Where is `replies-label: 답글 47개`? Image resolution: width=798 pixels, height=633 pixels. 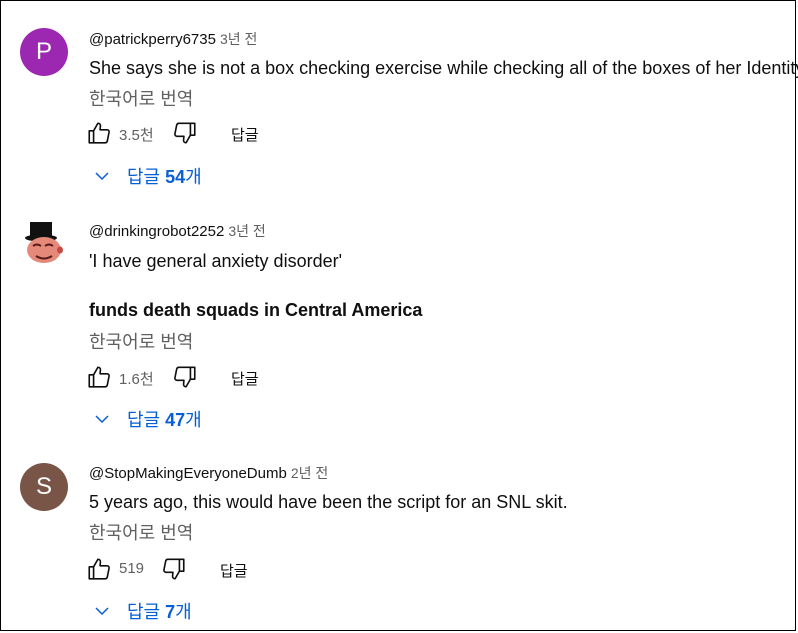
replies-label: 답글 47개 is located at coordinates (164, 420).